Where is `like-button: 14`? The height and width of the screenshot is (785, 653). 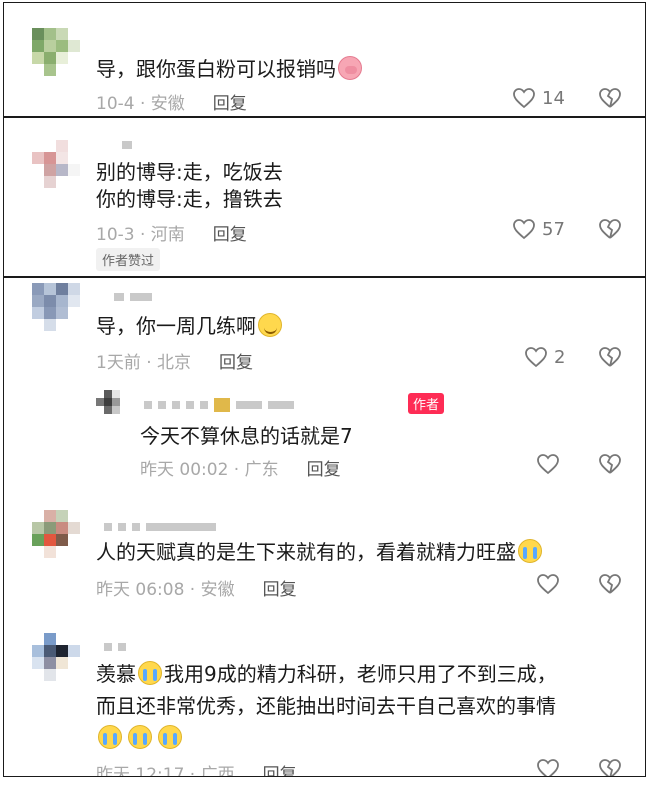
like-button: 14 is located at coordinates (538, 98).